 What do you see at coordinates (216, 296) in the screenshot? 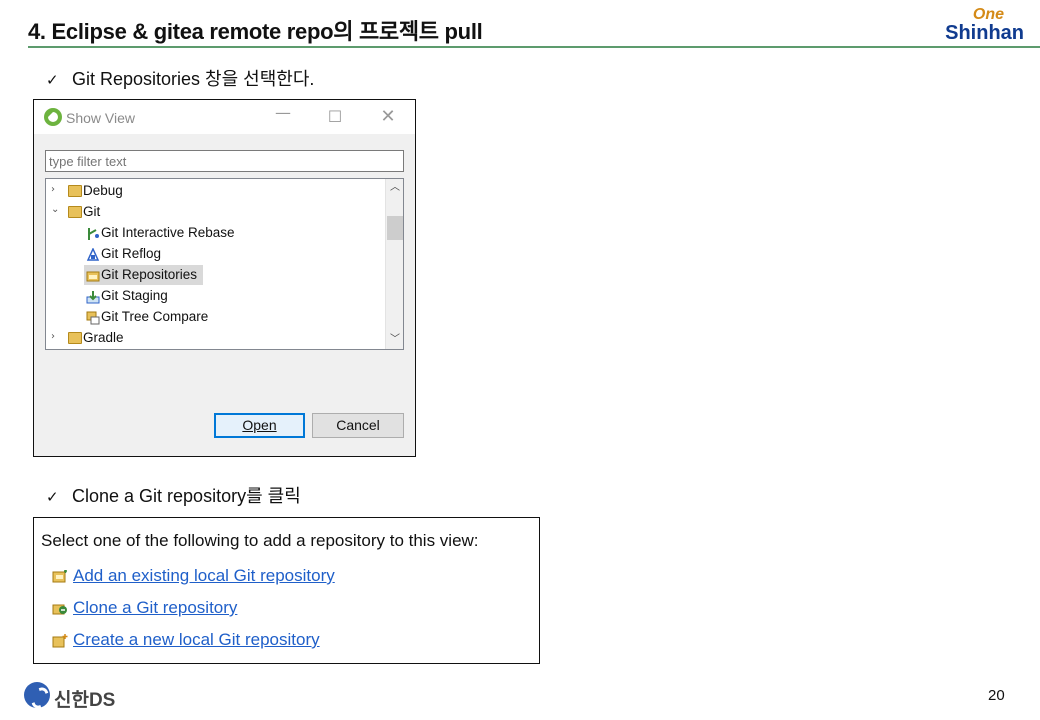
I see `tree-item-git-staging: Git Staging` at bounding box center [216, 296].